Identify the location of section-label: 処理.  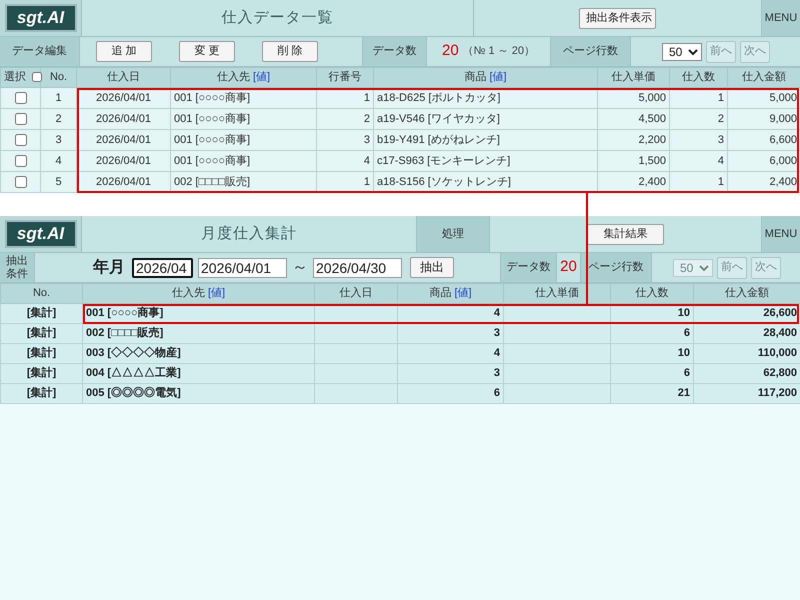
(453, 234).